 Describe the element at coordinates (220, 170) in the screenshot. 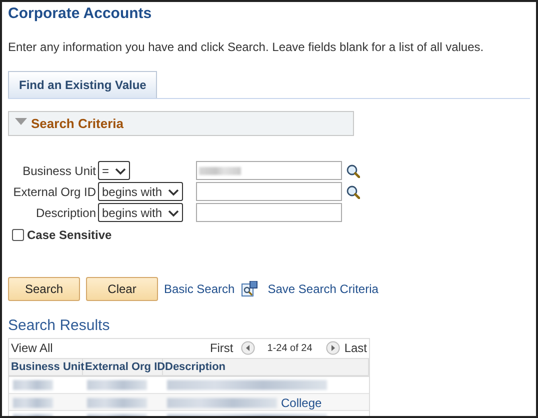

I see `blurred-value` at that location.